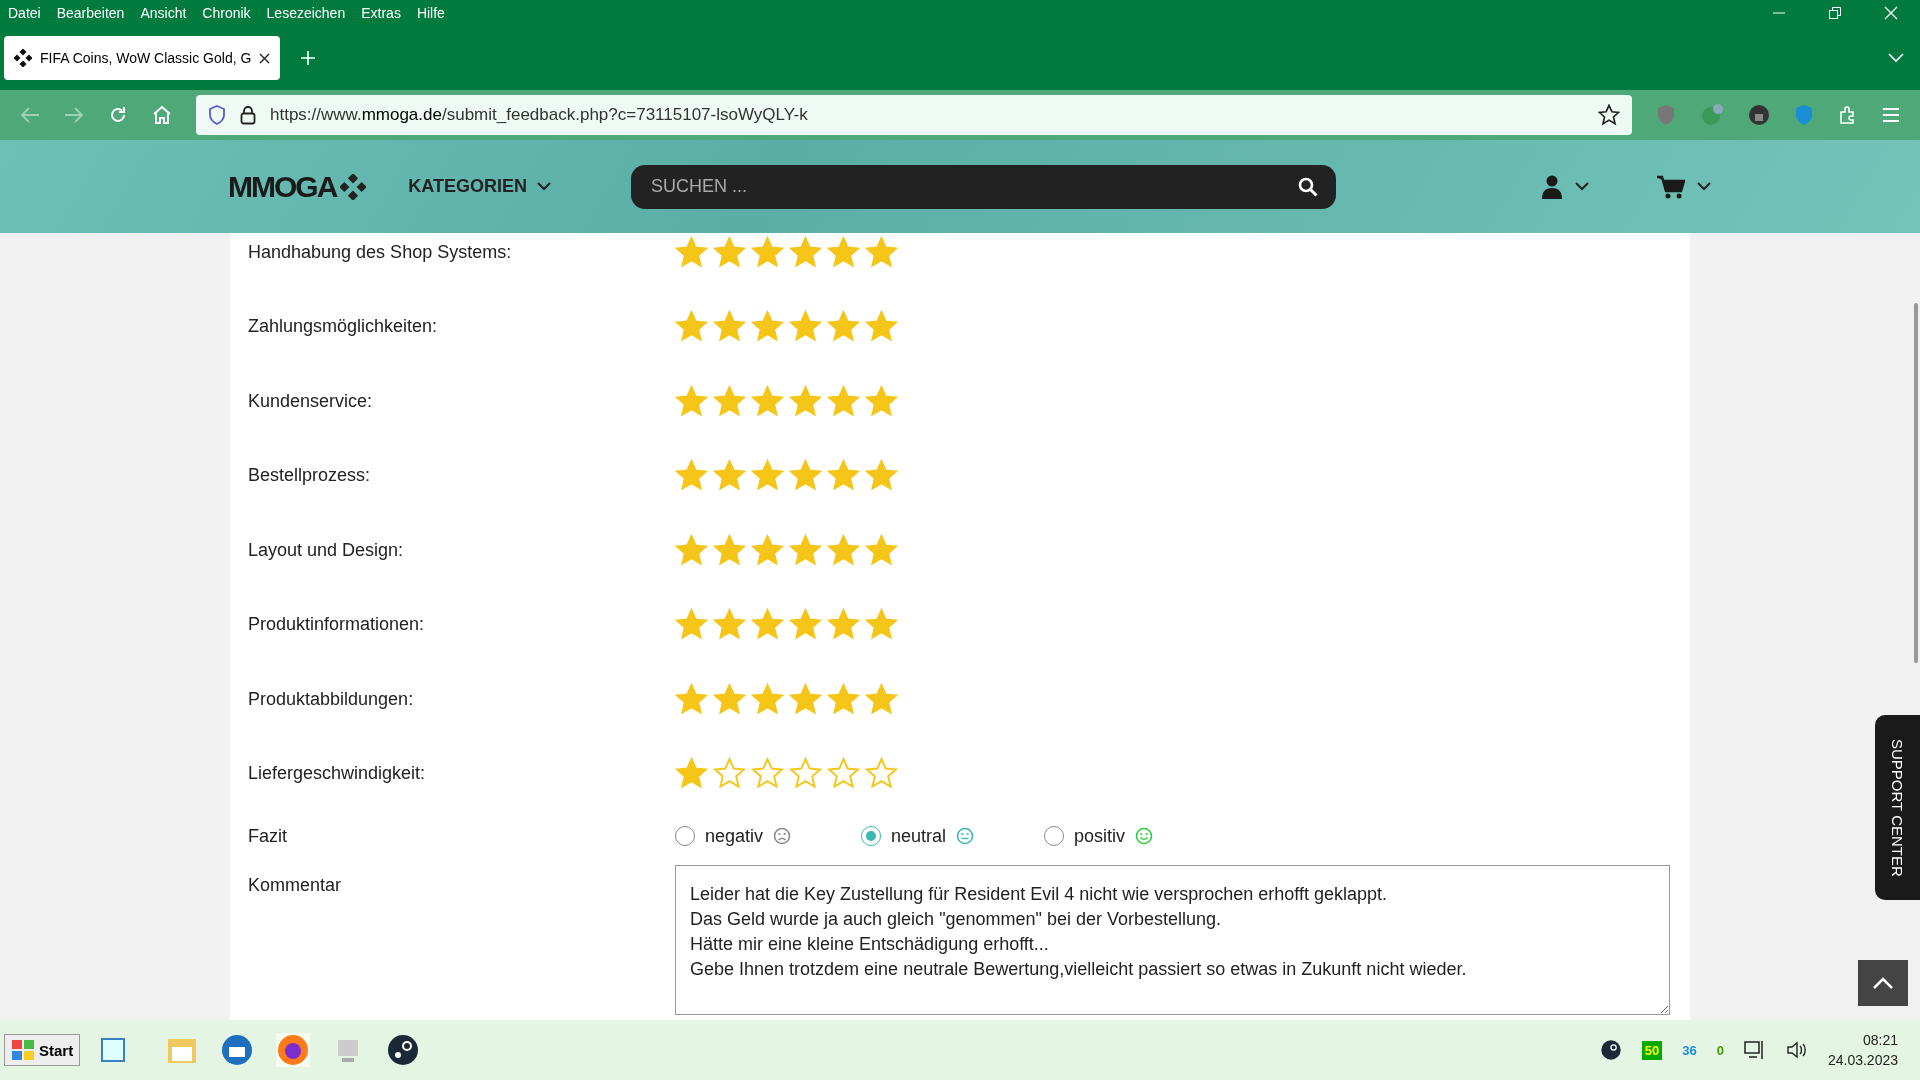 The height and width of the screenshot is (1080, 1920). What do you see at coordinates (1754, 1050) in the screenshot?
I see `network-icon` at bounding box center [1754, 1050].